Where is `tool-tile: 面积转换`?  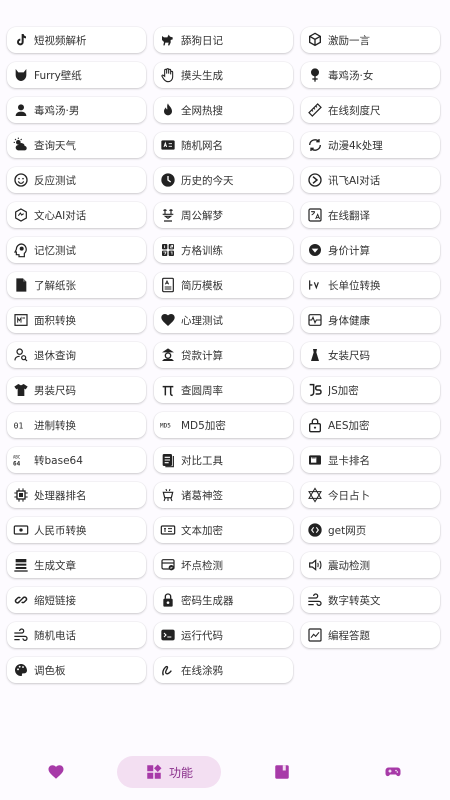
tool-tile: 面积转换 is located at coordinates (76, 320).